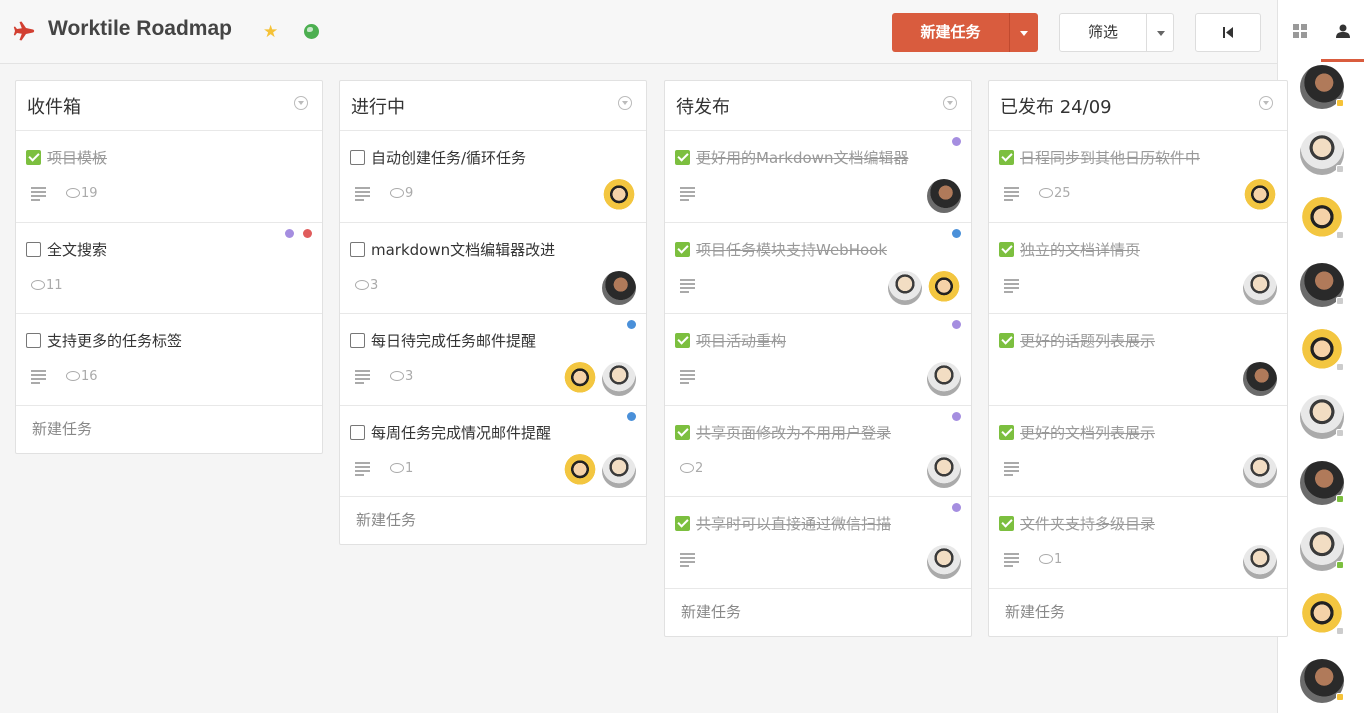  I want to click on star-icon: ★, so click(270, 32).